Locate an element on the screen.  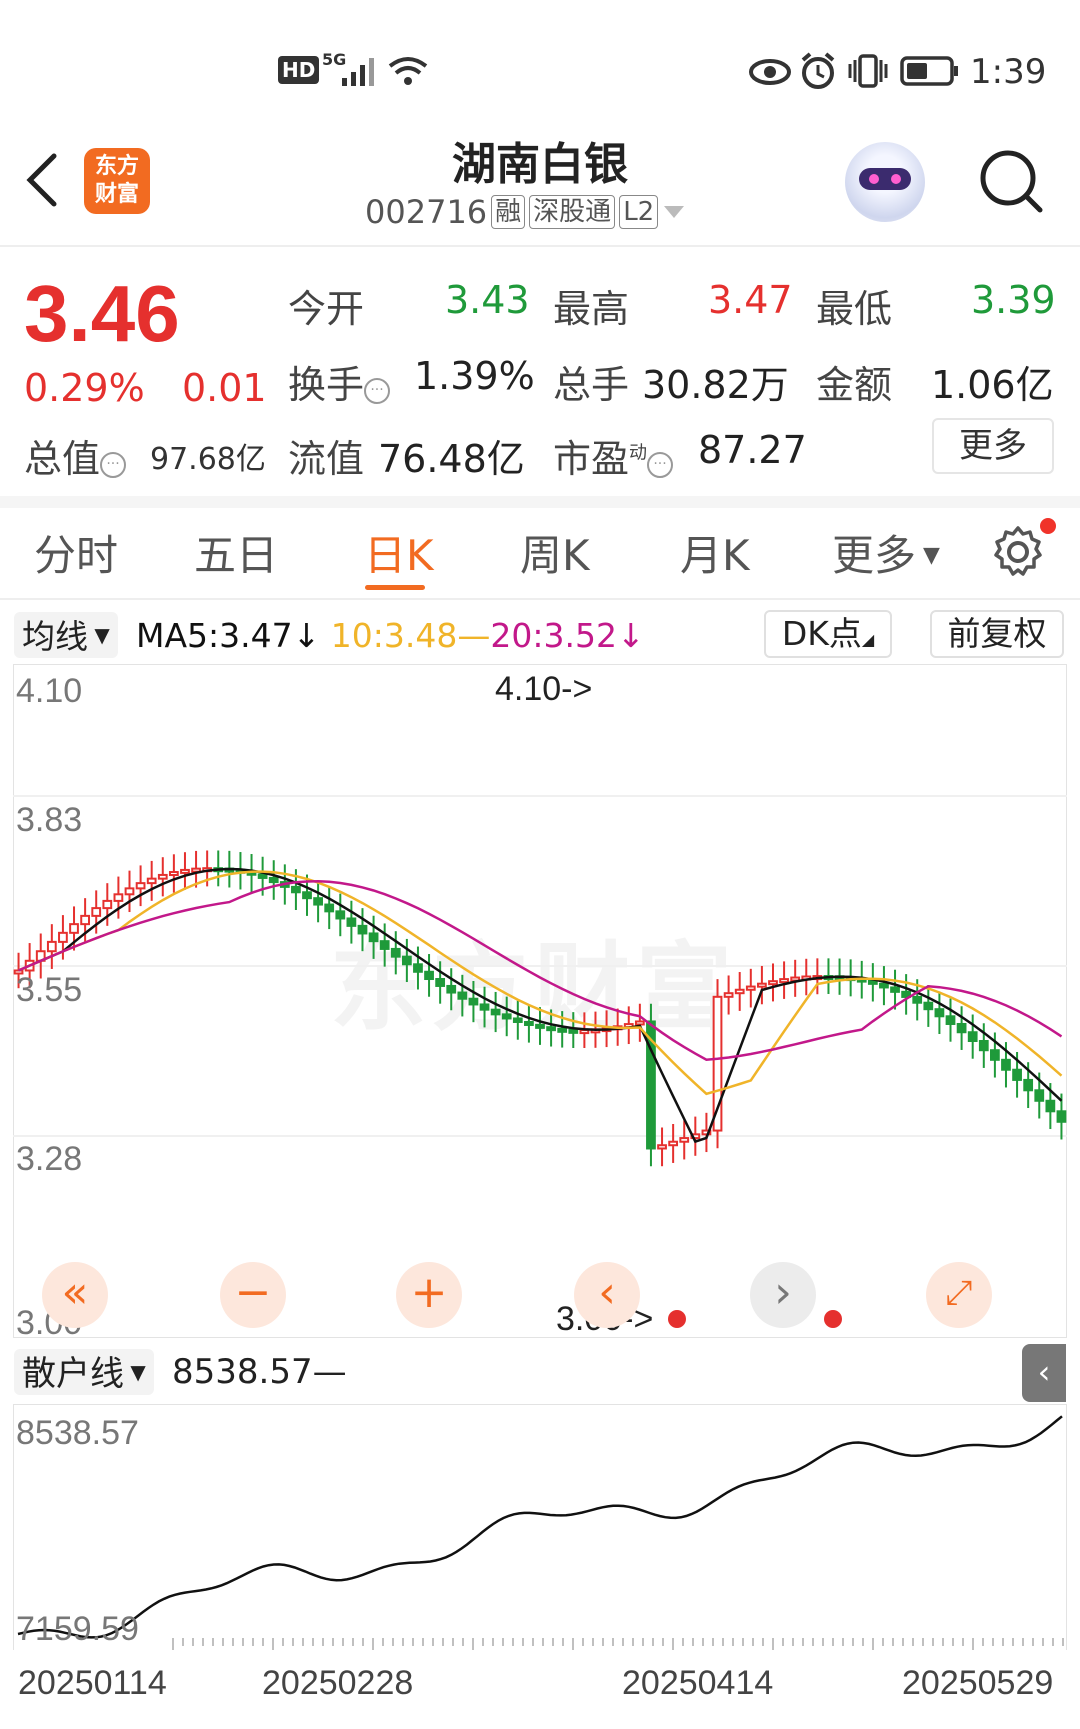
zoom-in-button: + is located at coordinates (429, 1295).